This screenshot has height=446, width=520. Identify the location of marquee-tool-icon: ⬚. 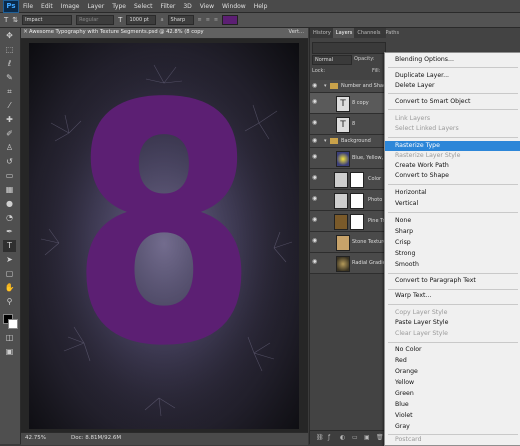
(9, 50).